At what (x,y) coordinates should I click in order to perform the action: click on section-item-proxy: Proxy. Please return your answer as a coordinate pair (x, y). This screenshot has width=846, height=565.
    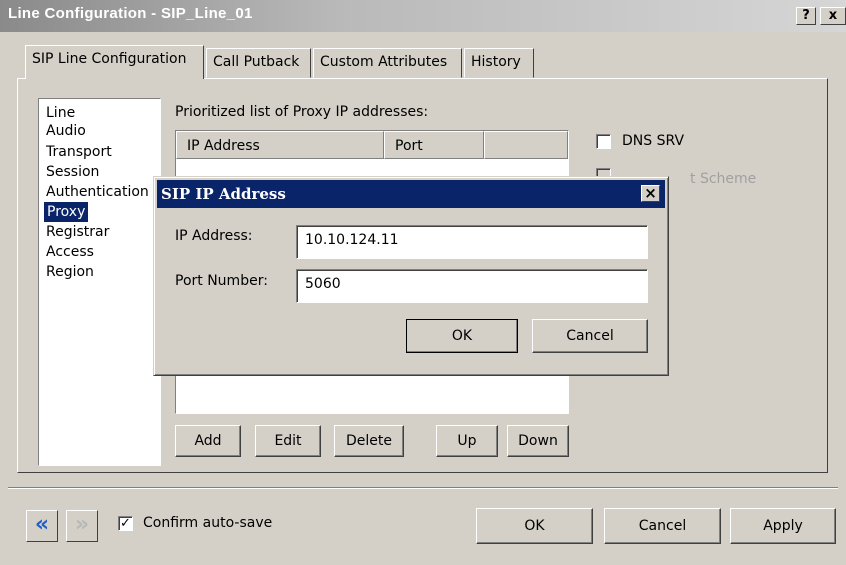
    Looking at the image, I should click on (66, 212).